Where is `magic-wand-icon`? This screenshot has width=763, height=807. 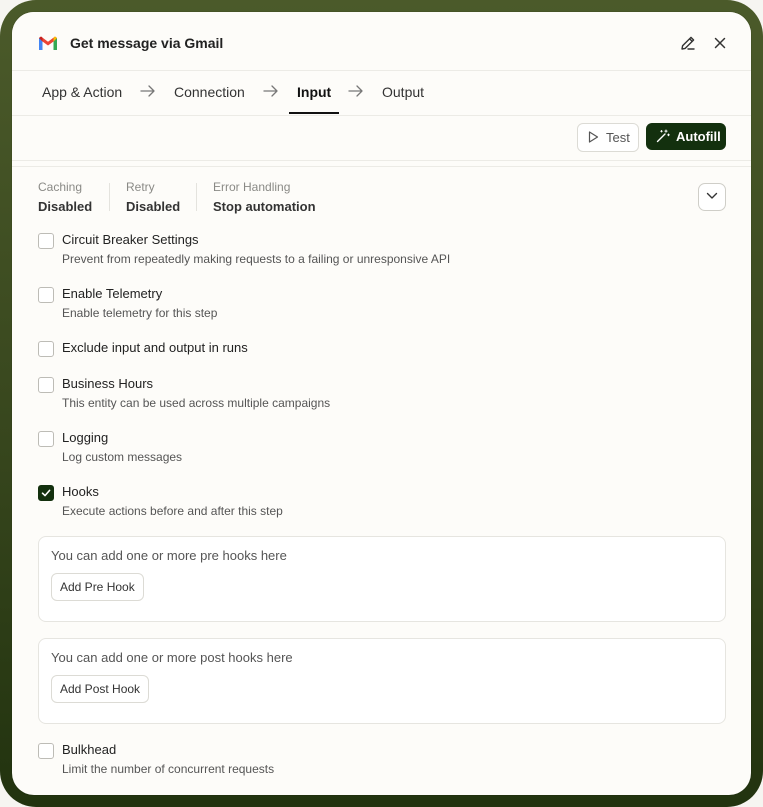
magic-wand-icon is located at coordinates (663, 136).